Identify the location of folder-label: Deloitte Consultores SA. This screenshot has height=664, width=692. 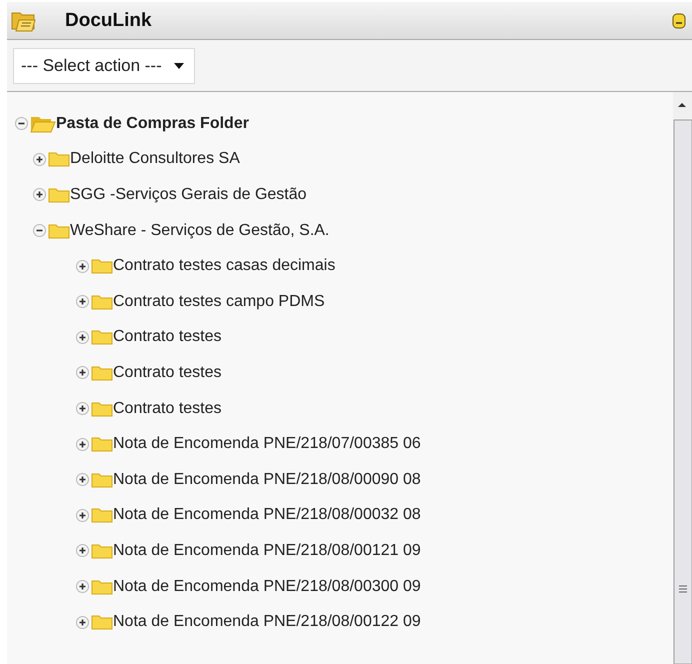
(155, 159).